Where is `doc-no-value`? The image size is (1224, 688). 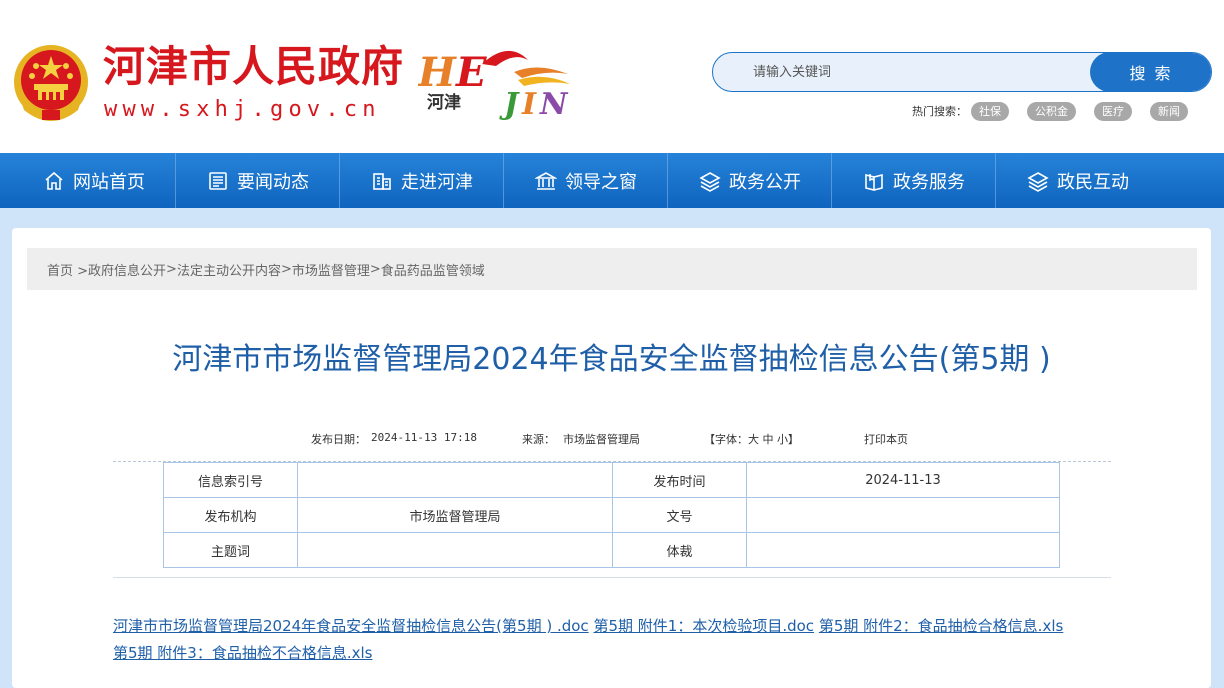
doc-no-value is located at coordinates (903, 515).